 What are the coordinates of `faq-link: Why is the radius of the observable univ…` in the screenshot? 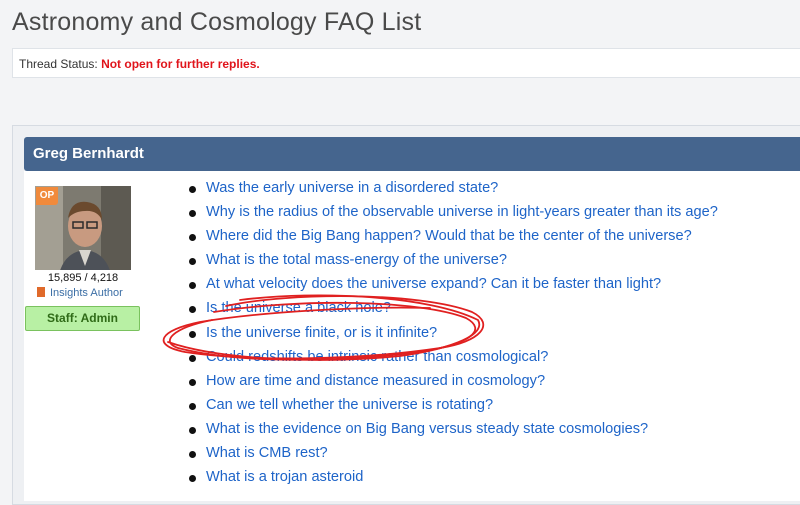 It's located at (462, 212).